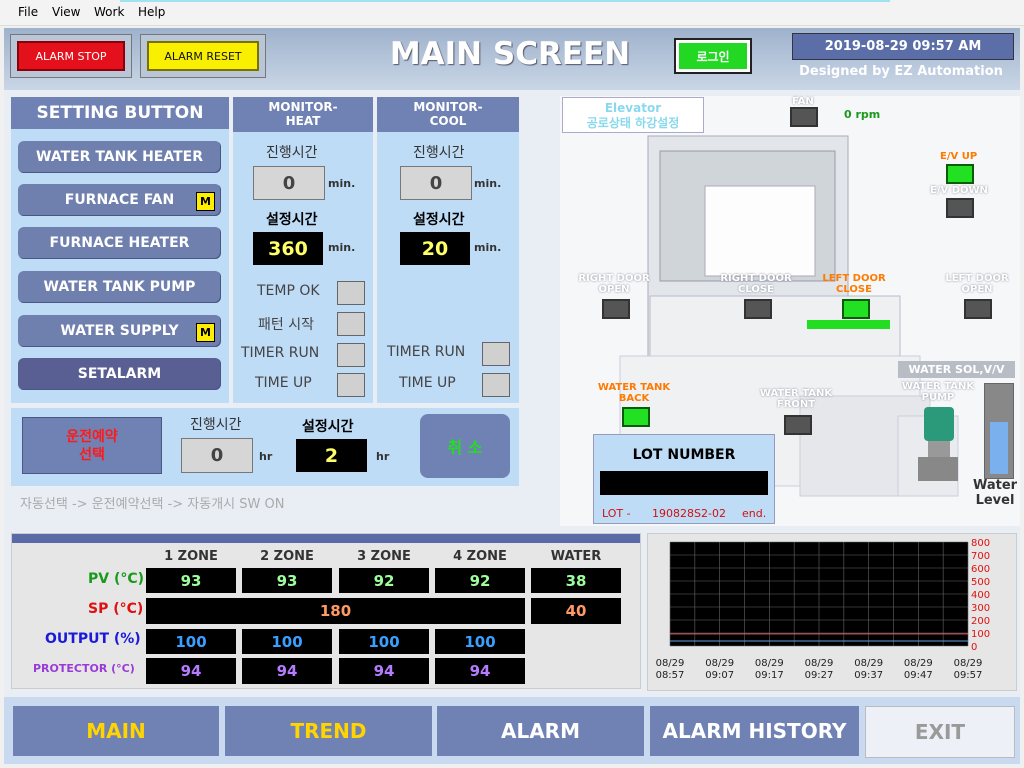 The height and width of the screenshot is (768, 1024). Describe the element at coordinates (287, 671) in the screenshot. I see `protector-zone-2: 94` at that location.